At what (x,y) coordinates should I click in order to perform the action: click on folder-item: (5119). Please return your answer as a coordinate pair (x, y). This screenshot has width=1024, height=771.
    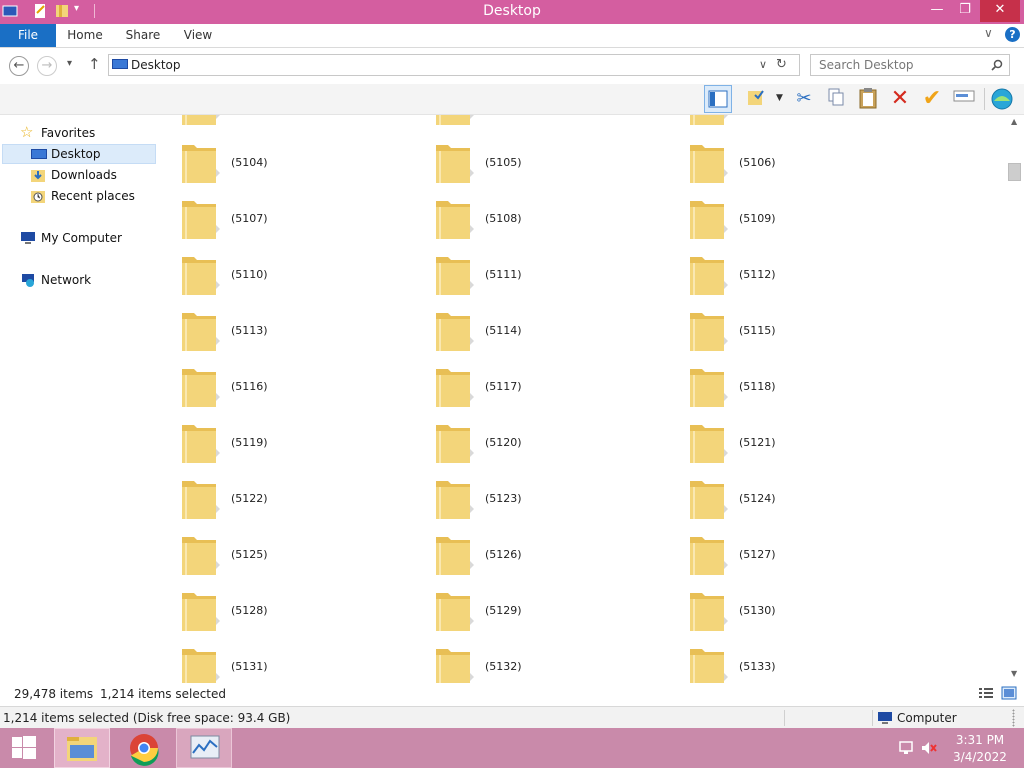
    Looking at the image, I should click on (280, 443).